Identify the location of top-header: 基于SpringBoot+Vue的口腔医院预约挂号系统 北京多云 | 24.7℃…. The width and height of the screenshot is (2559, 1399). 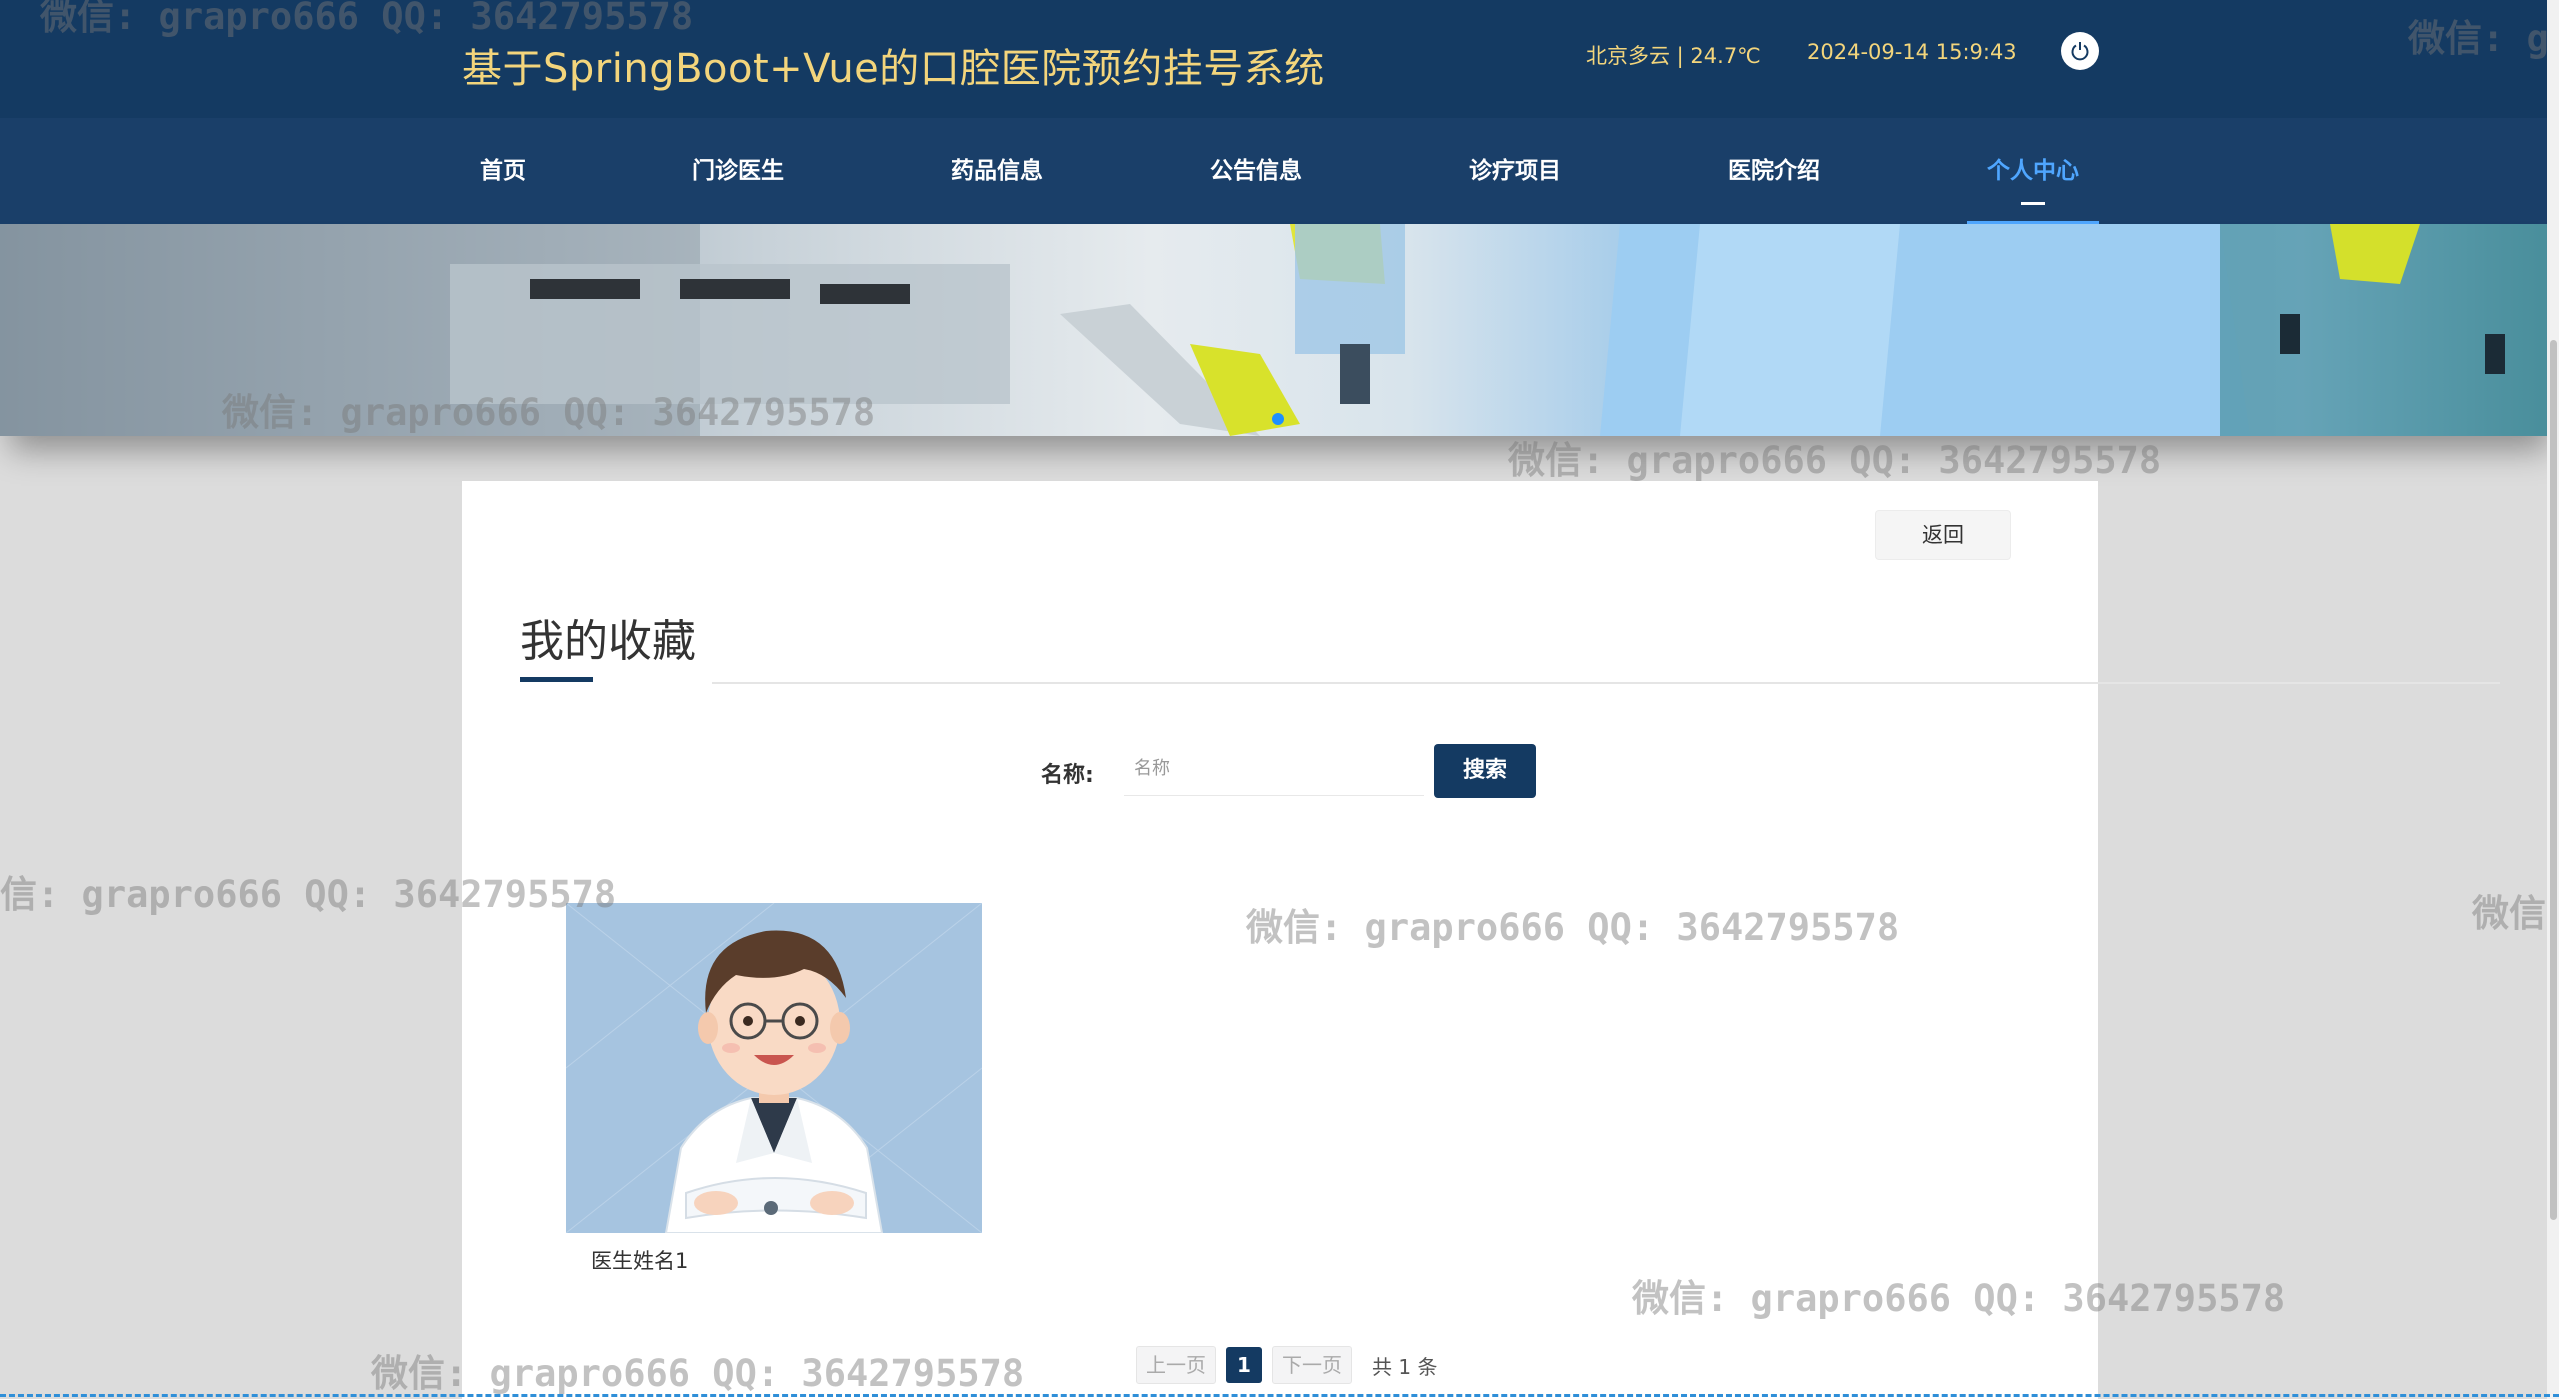
(1279, 59).